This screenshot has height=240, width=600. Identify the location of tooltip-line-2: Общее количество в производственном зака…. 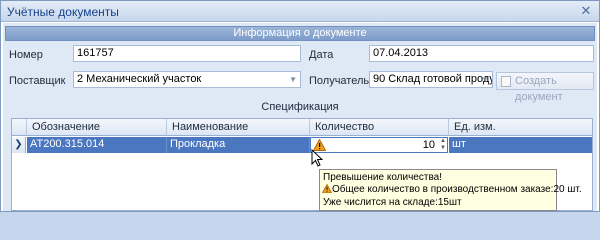
(457, 189).